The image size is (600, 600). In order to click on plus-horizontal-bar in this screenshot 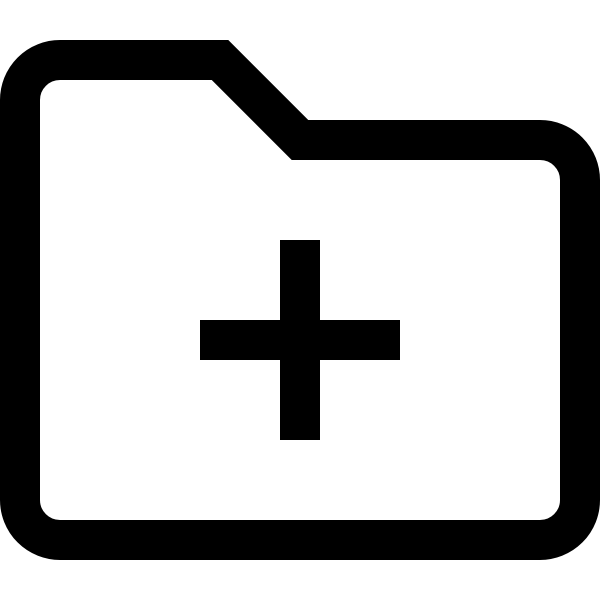, I will do `click(300, 340)`.